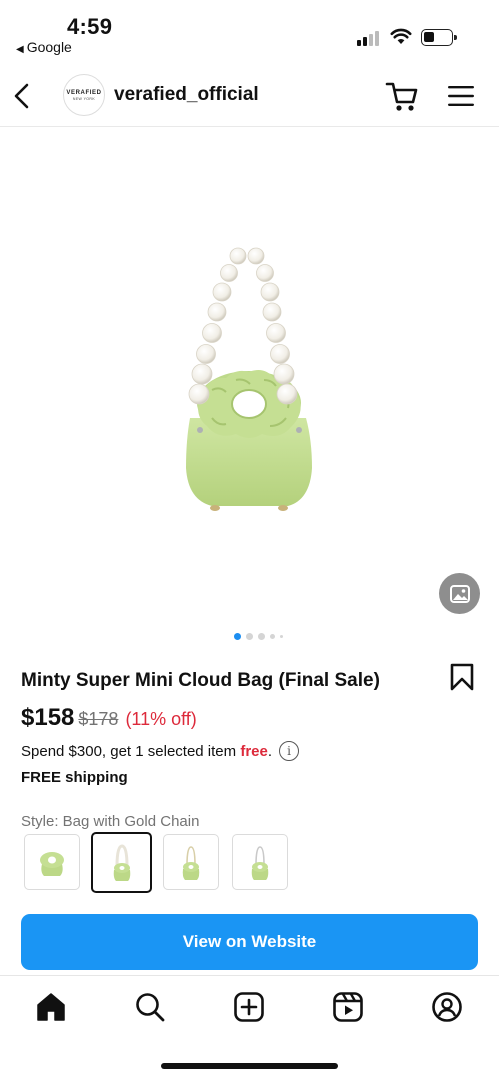  What do you see at coordinates (48, 717) in the screenshot?
I see `current-price: $158` at bounding box center [48, 717].